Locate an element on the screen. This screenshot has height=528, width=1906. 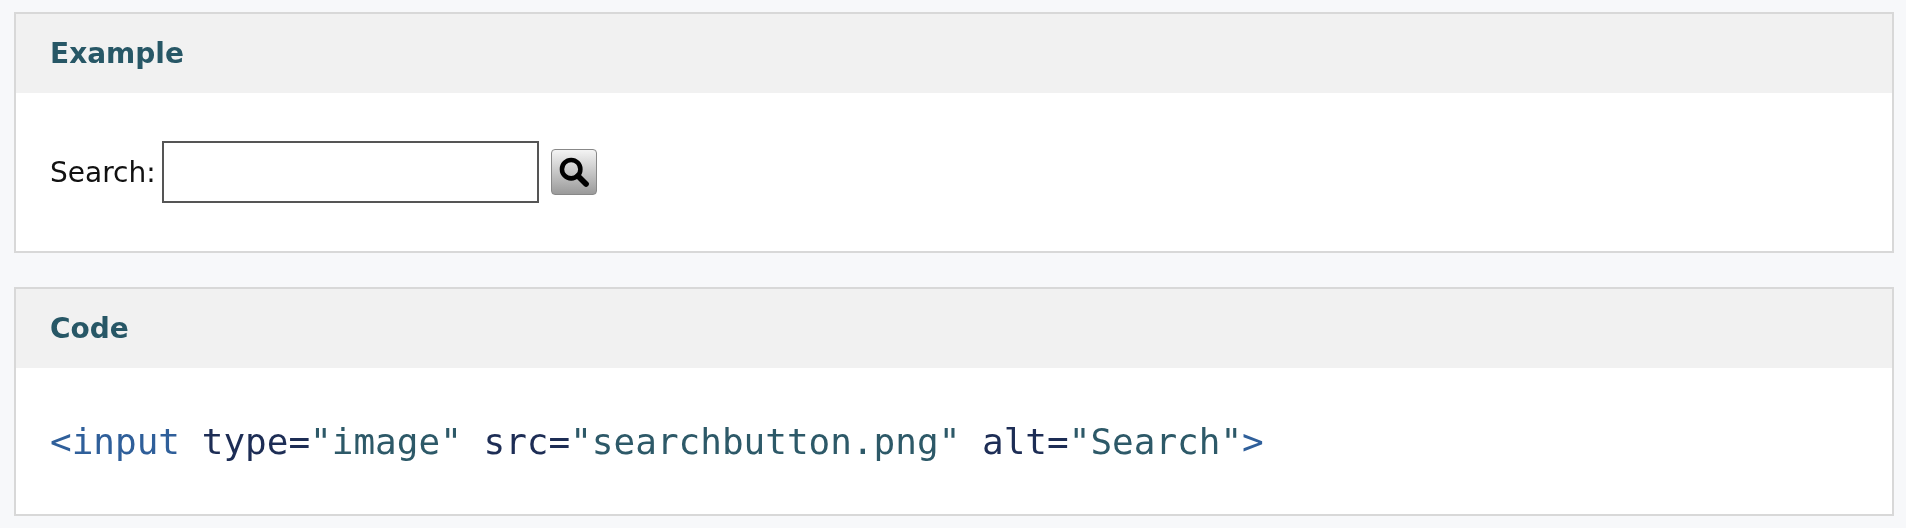
search-button is located at coordinates (573, 172).